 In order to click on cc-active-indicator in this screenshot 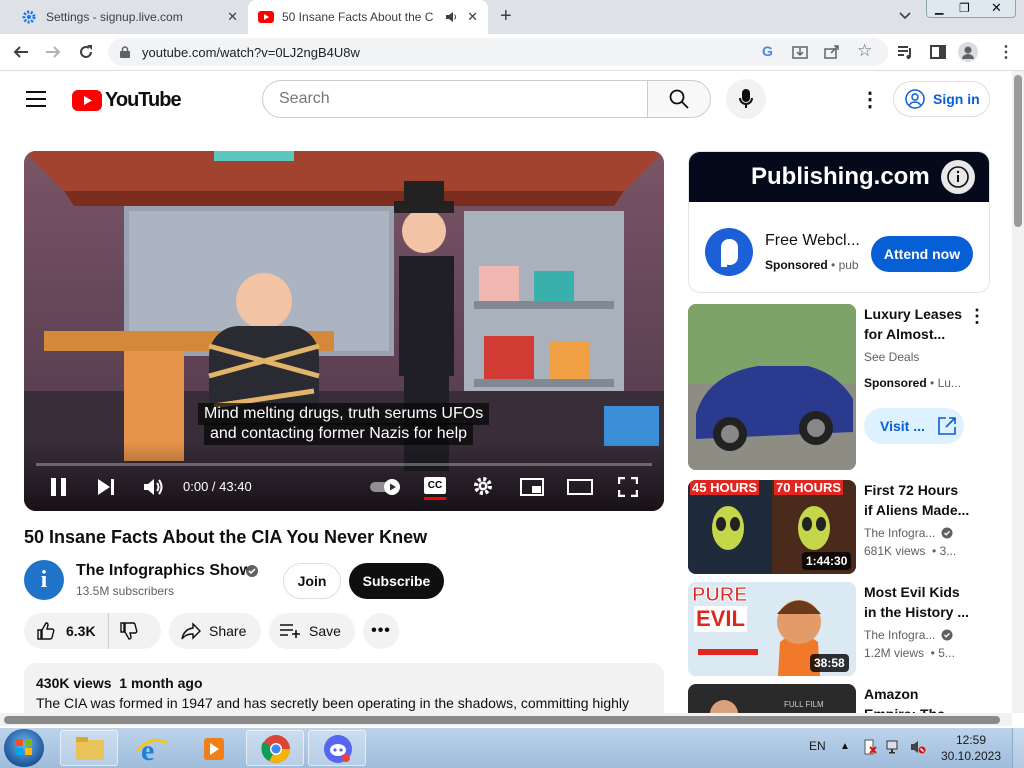, I will do `click(435, 498)`.